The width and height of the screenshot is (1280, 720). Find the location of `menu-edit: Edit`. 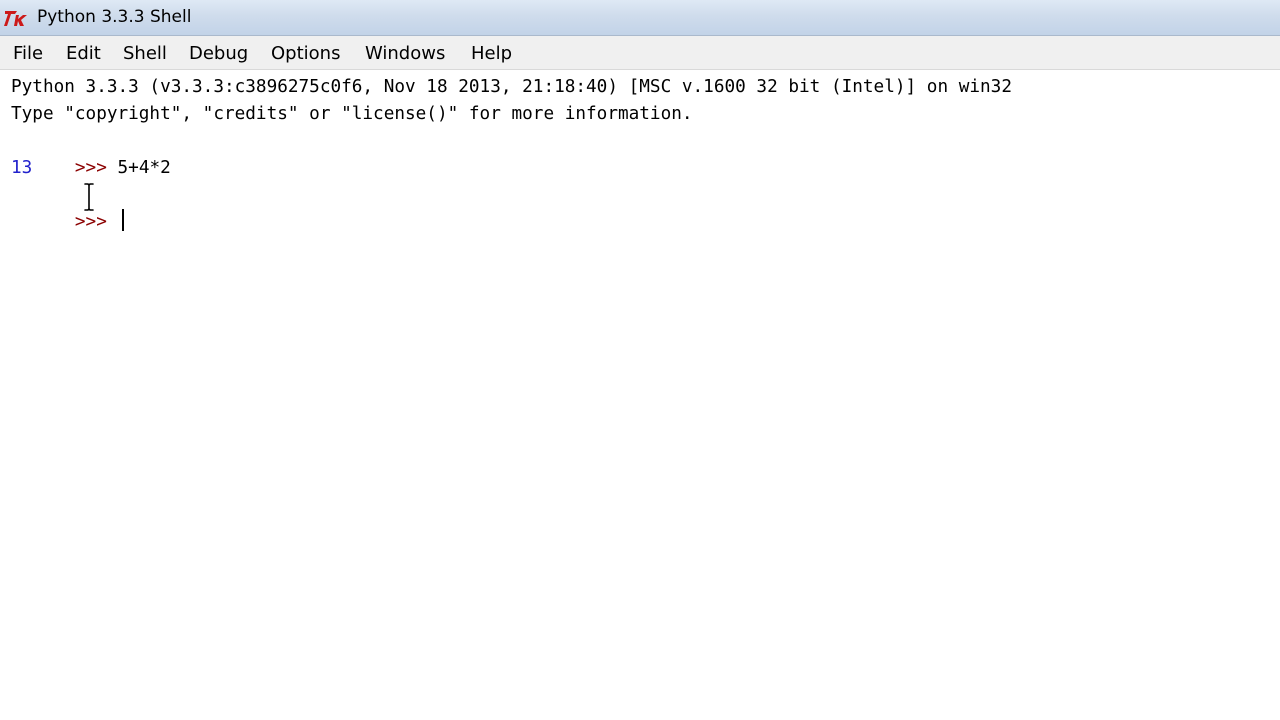

menu-edit: Edit is located at coordinates (83, 53).